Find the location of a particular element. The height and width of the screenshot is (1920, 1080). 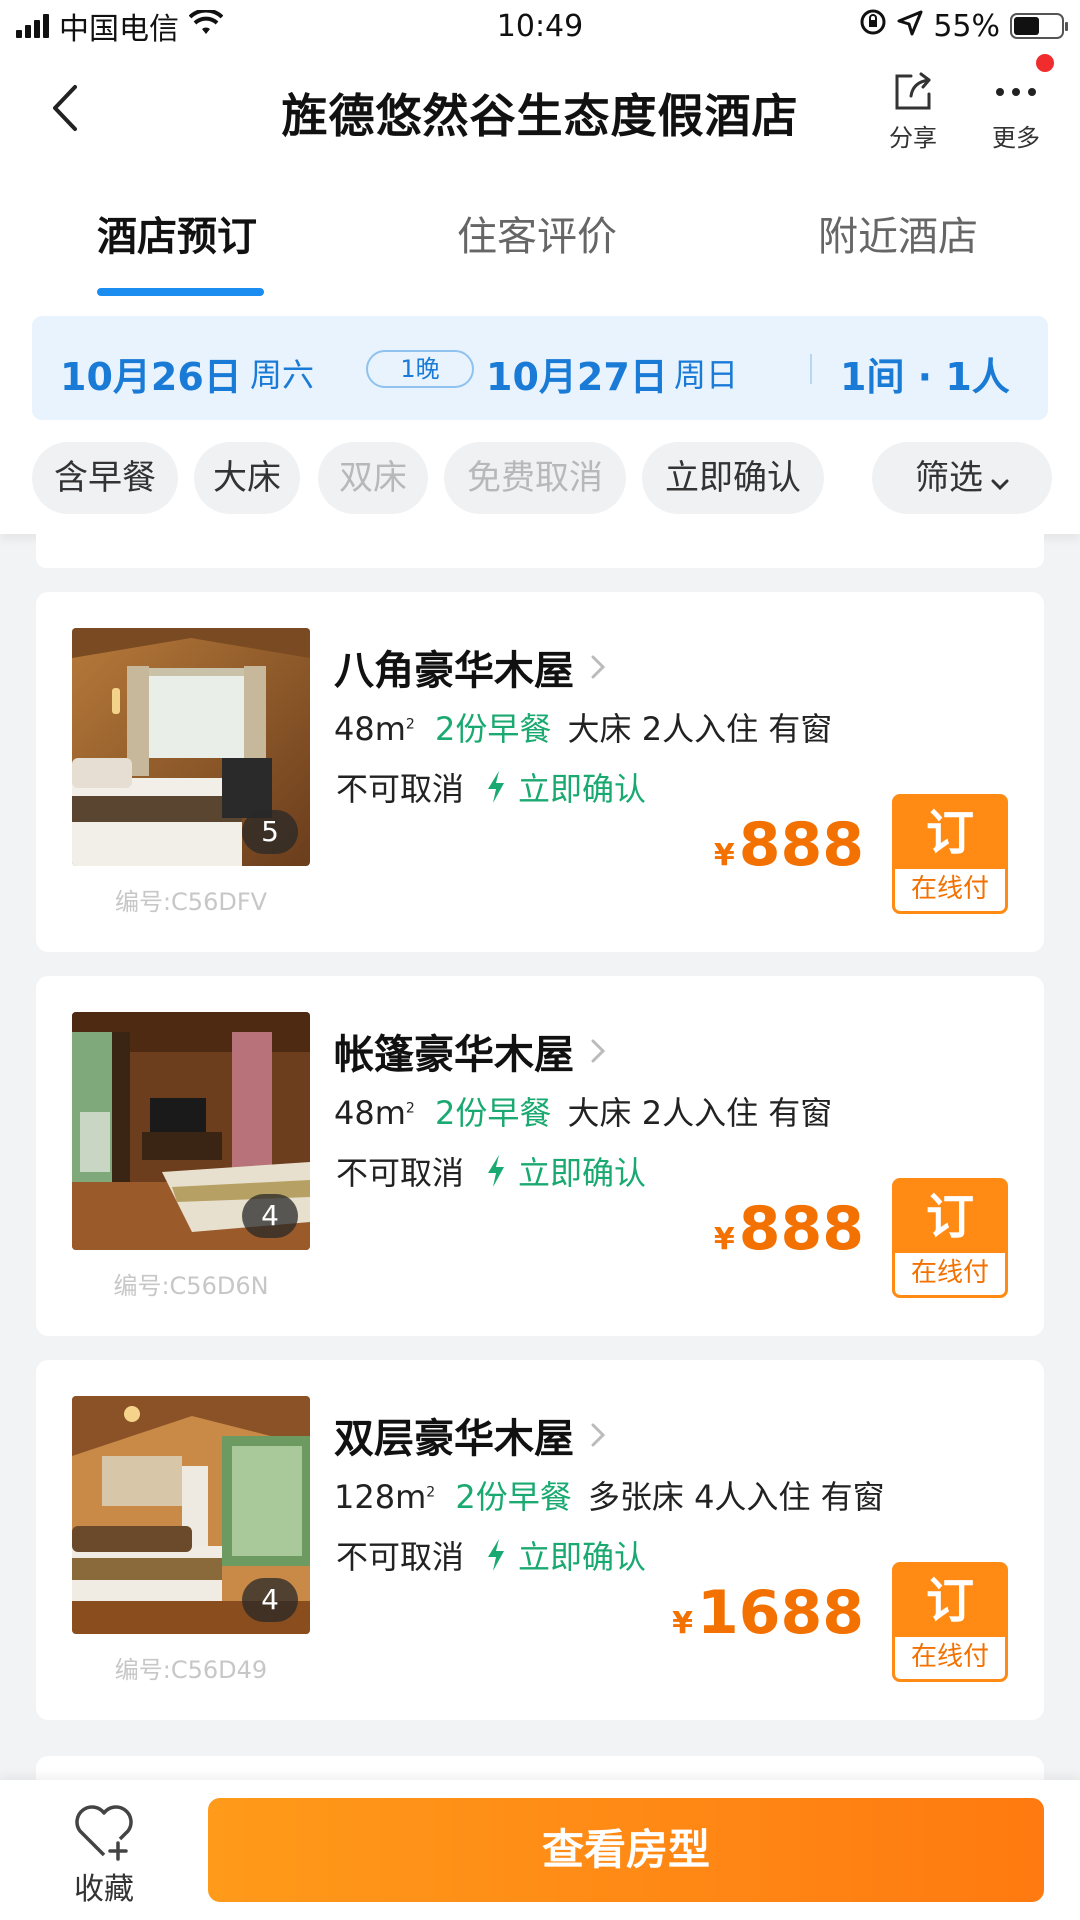

cta-label: 查看房型 is located at coordinates (625, 1849).